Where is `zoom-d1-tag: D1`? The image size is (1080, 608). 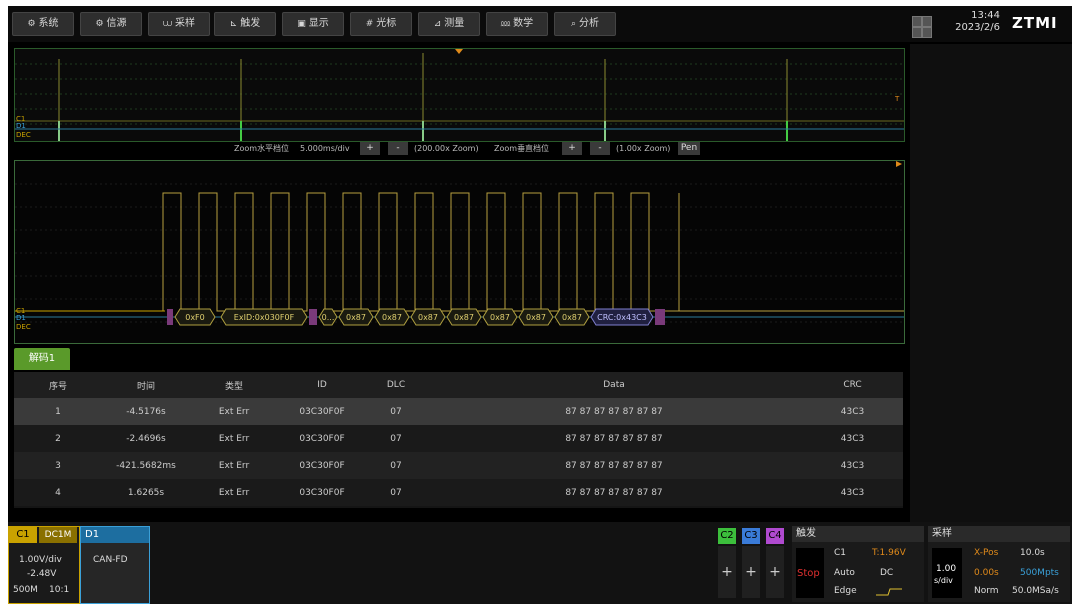 zoom-d1-tag: D1 is located at coordinates (21, 318).